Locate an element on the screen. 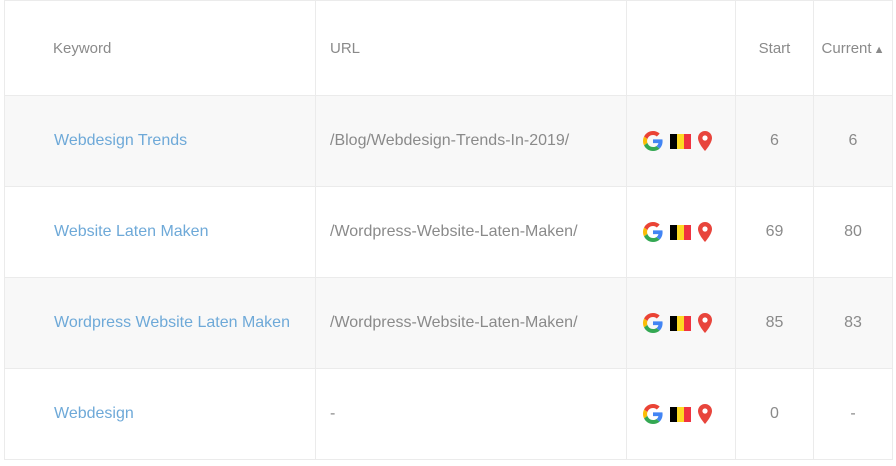  keyword-cell: Webdesign Trends is located at coordinates (160, 141).